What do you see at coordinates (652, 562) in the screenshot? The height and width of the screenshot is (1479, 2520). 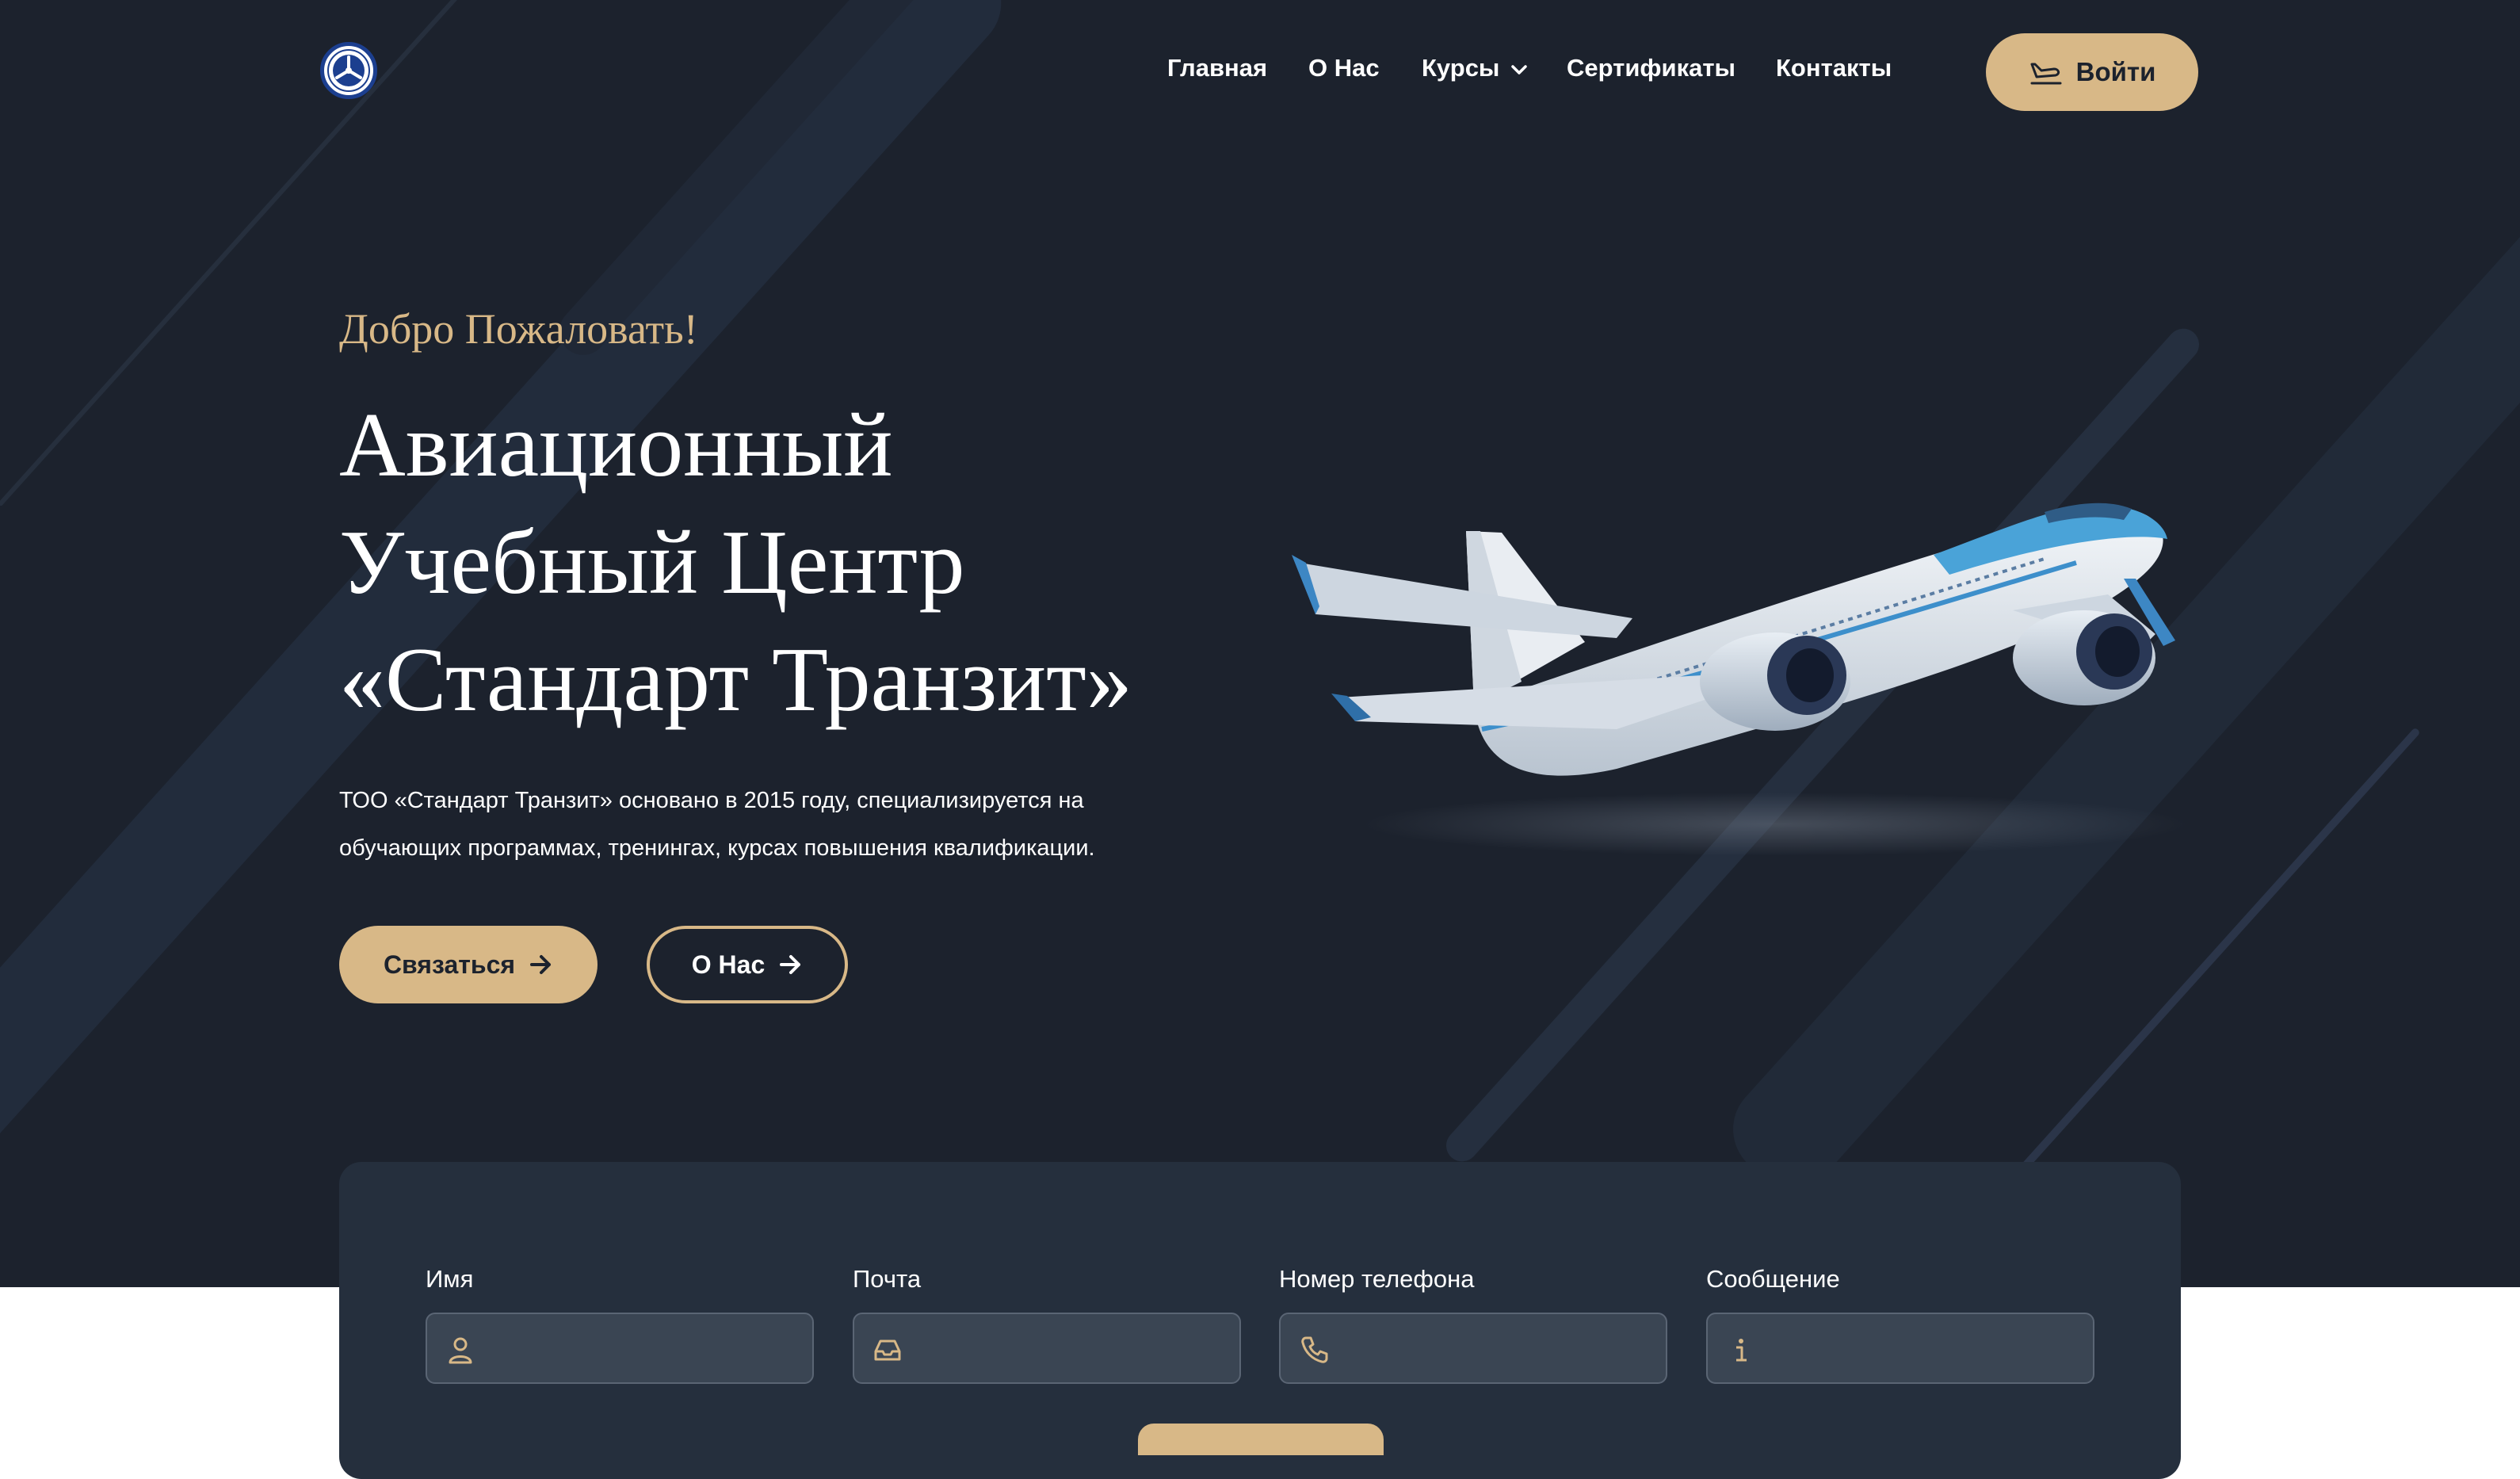 I see `hero-title-line: Учебный Центр` at bounding box center [652, 562].